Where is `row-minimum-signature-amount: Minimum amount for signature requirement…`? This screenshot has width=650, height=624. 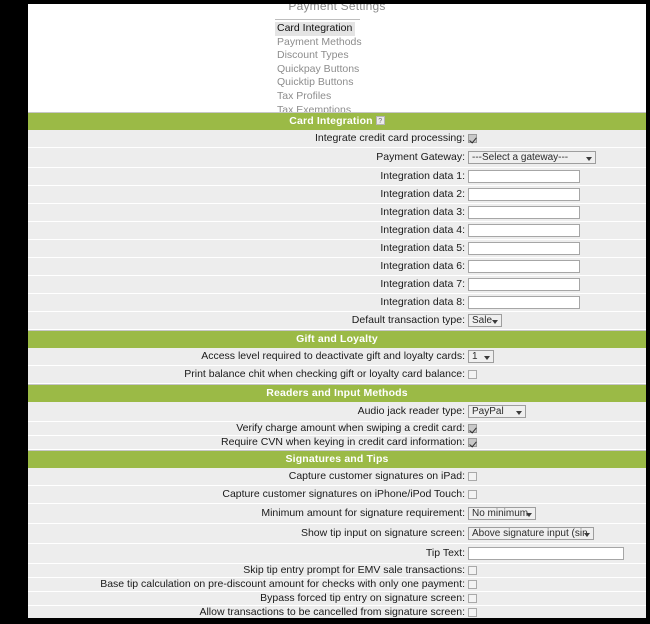 row-minimum-signature-amount: Minimum amount for signature requirement… is located at coordinates (337, 514).